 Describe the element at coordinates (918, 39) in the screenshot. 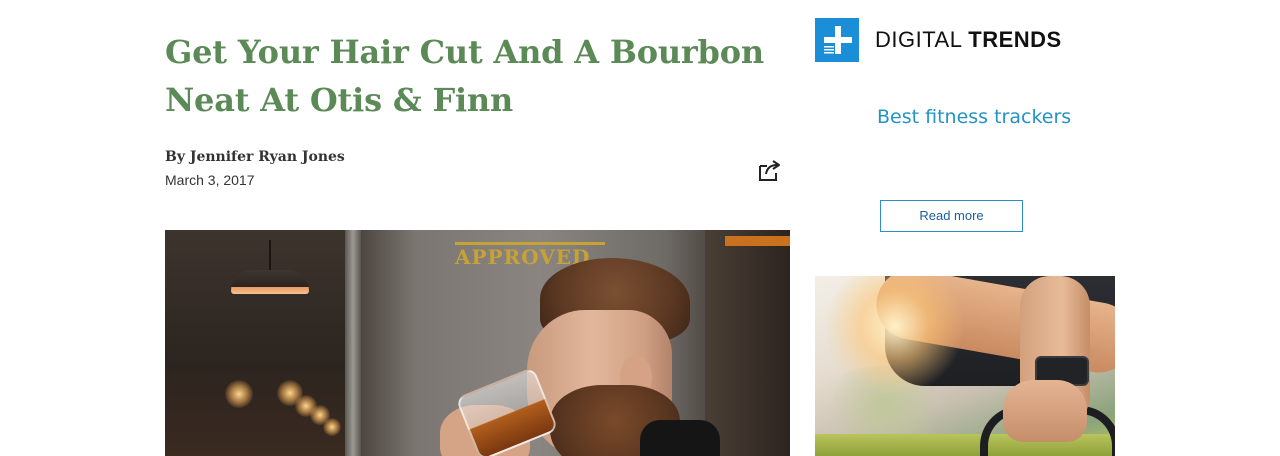

I see `brand-name-light: DIGITAL` at that location.